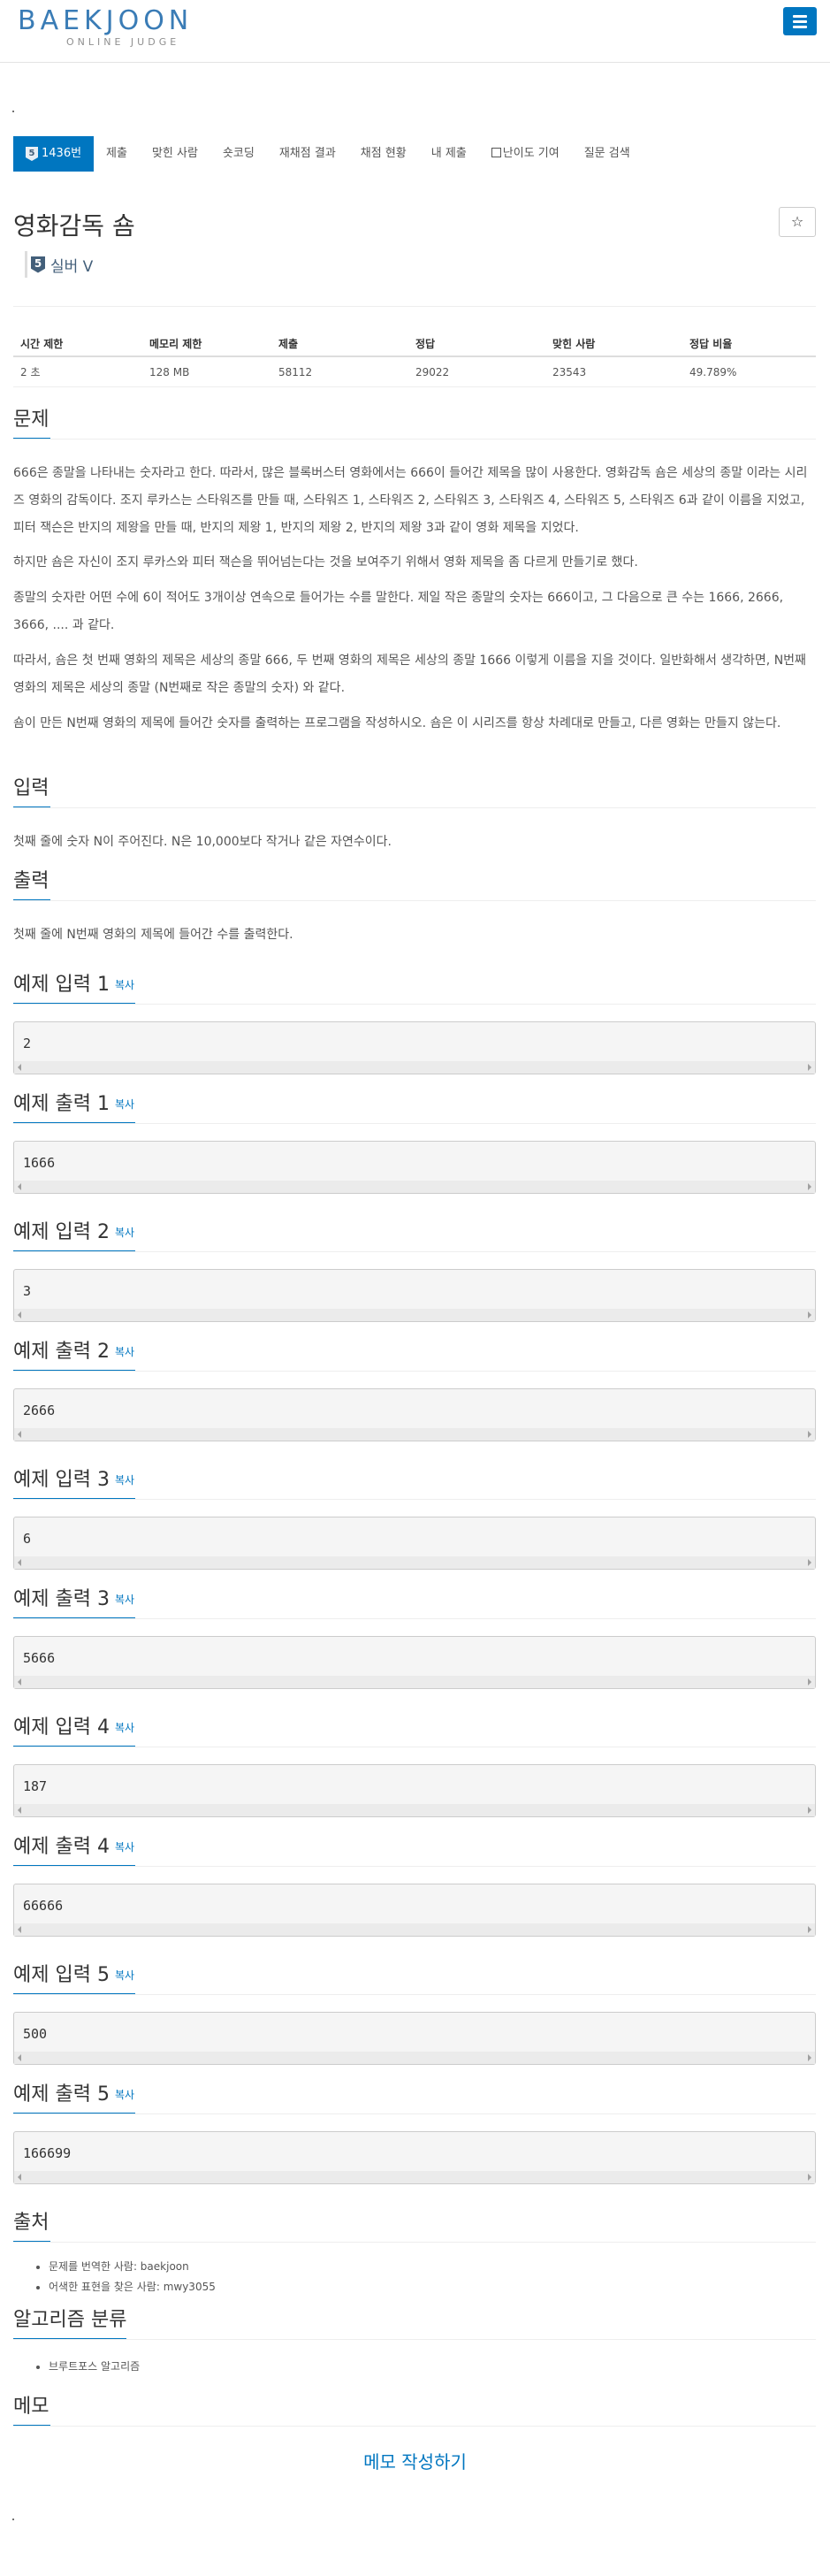  I want to click on sample-output-box: 66666, so click(414, 1910).